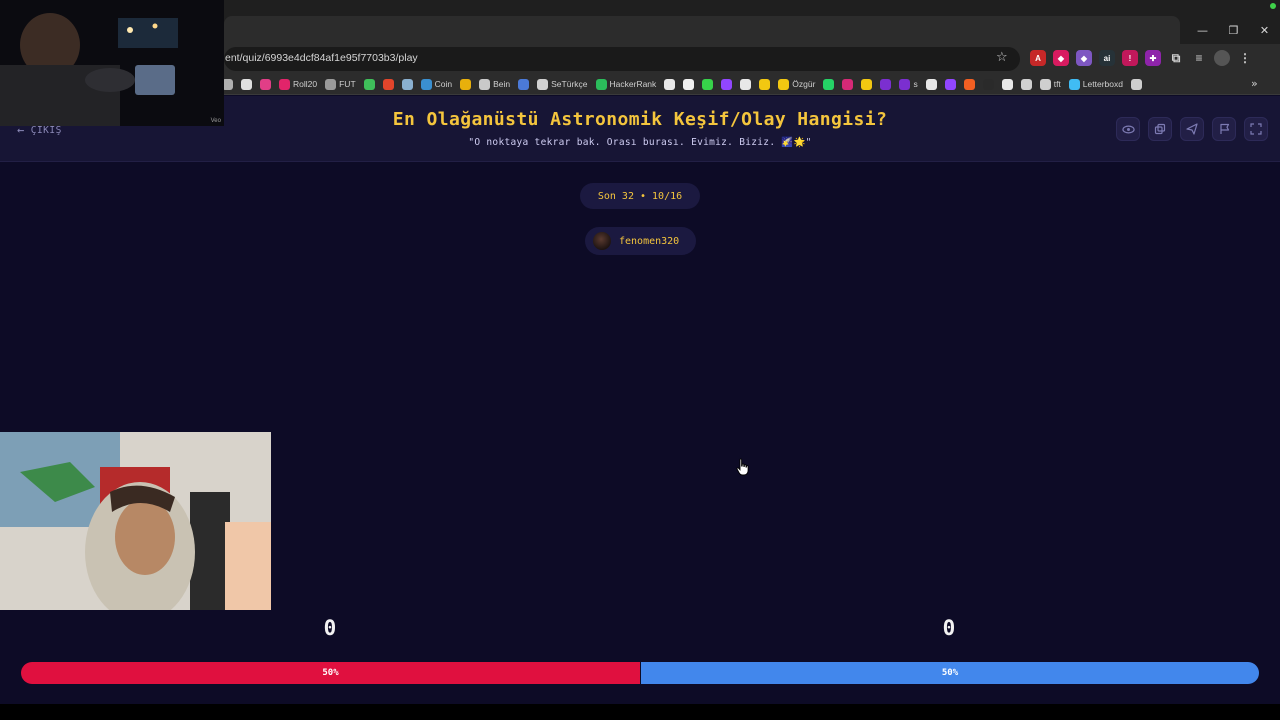 This screenshot has height=720, width=1280. What do you see at coordinates (1084, 58) in the screenshot?
I see `shield-icon: ◆` at bounding box center [1084, 58].